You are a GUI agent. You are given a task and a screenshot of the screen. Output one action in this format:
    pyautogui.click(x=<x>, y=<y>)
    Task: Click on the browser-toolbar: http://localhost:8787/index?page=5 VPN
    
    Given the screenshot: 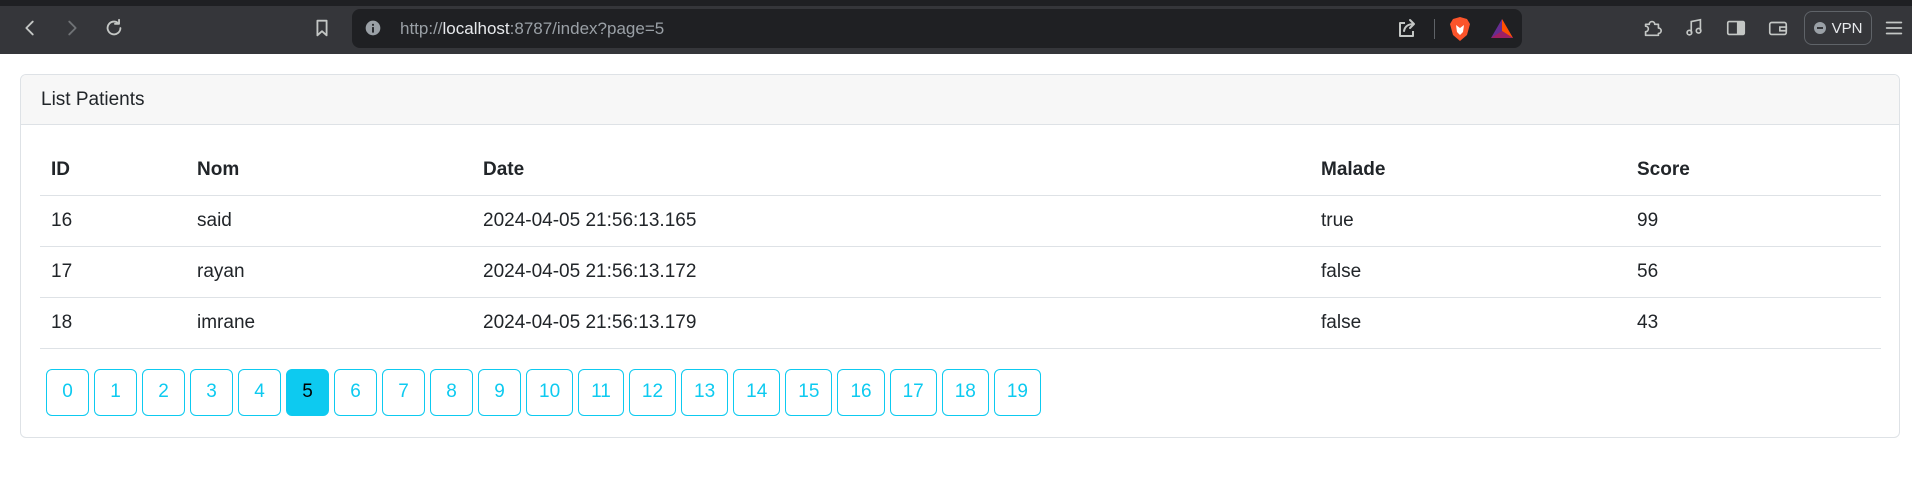 What is the action you would take?
    pyautogui.click(x=956, y=27)
    